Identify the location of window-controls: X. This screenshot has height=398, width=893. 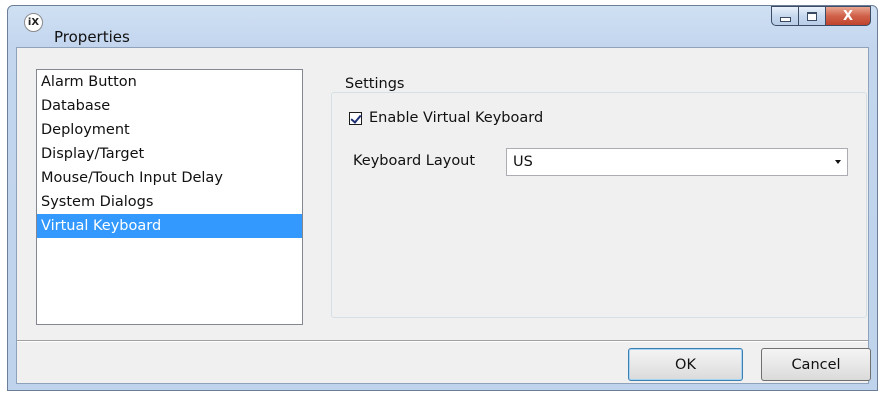
(821, 16).